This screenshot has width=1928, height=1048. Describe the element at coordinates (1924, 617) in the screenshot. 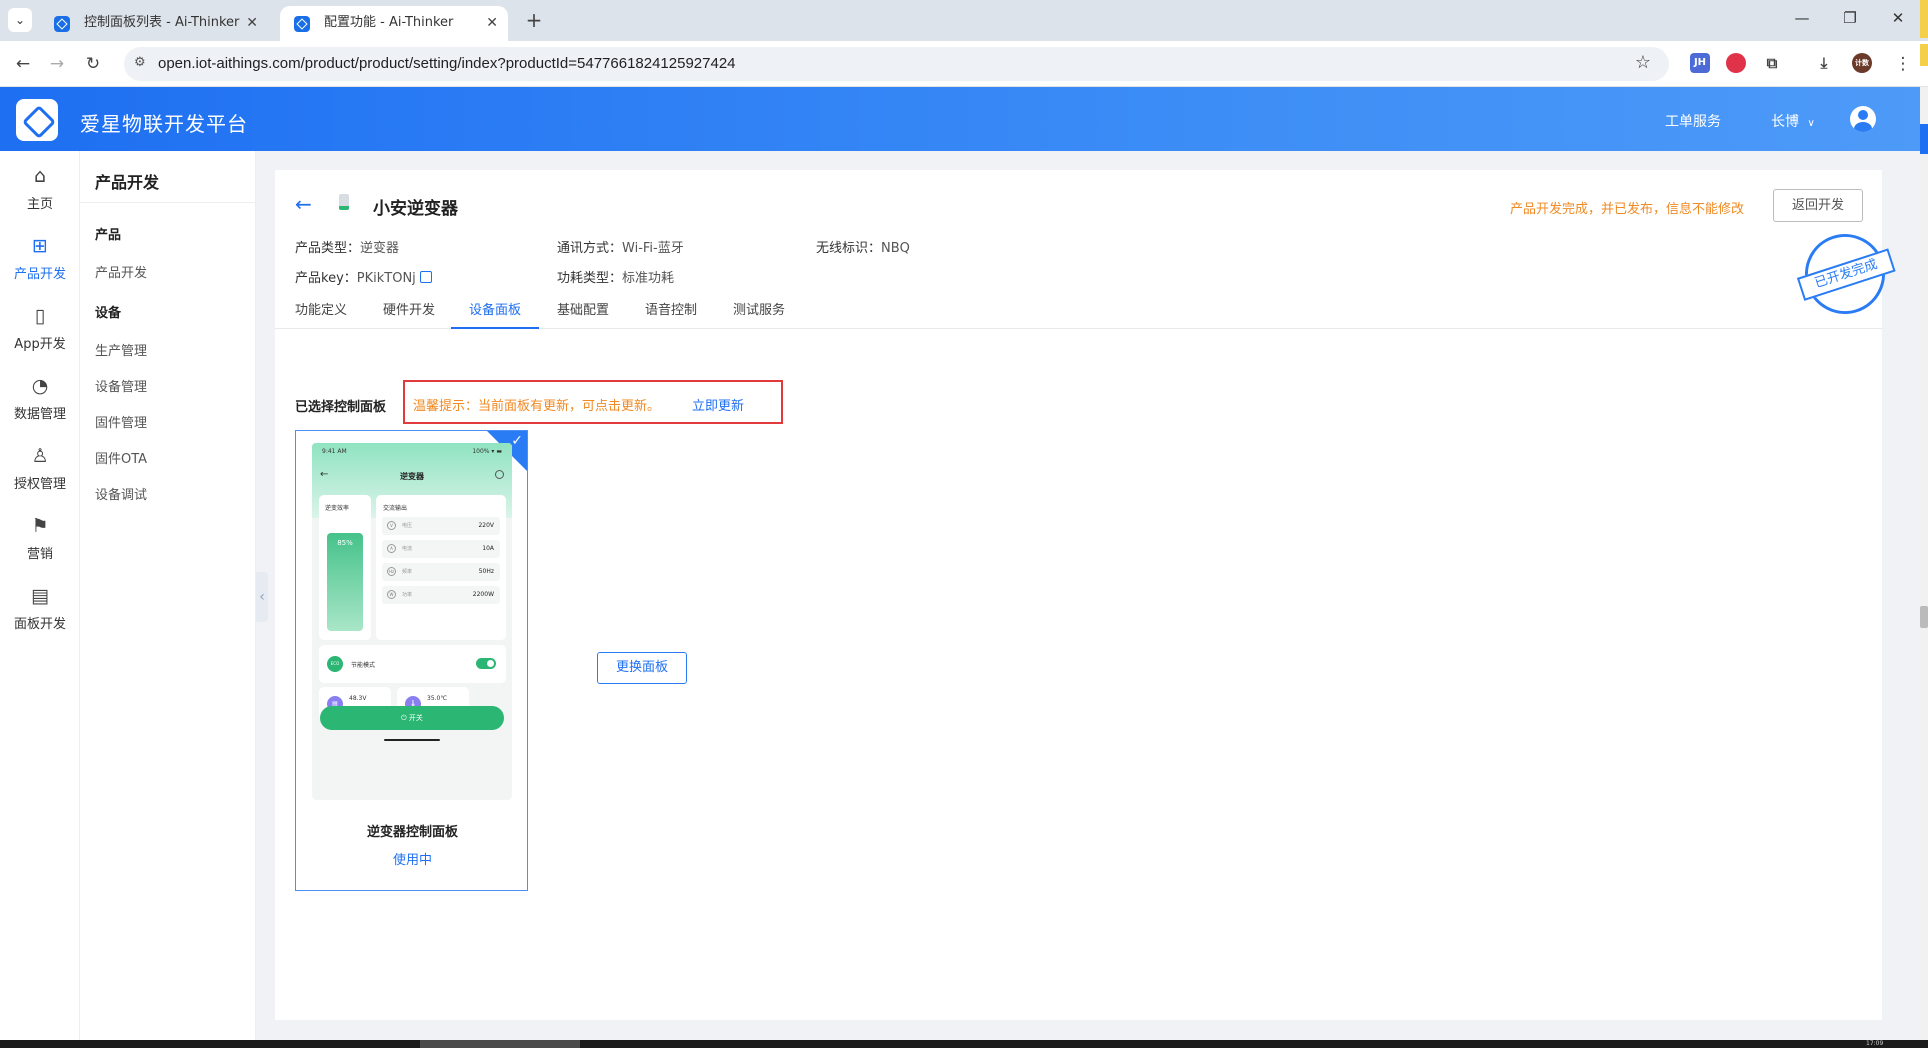

I see `page-scrollbar-thumb` at that location.